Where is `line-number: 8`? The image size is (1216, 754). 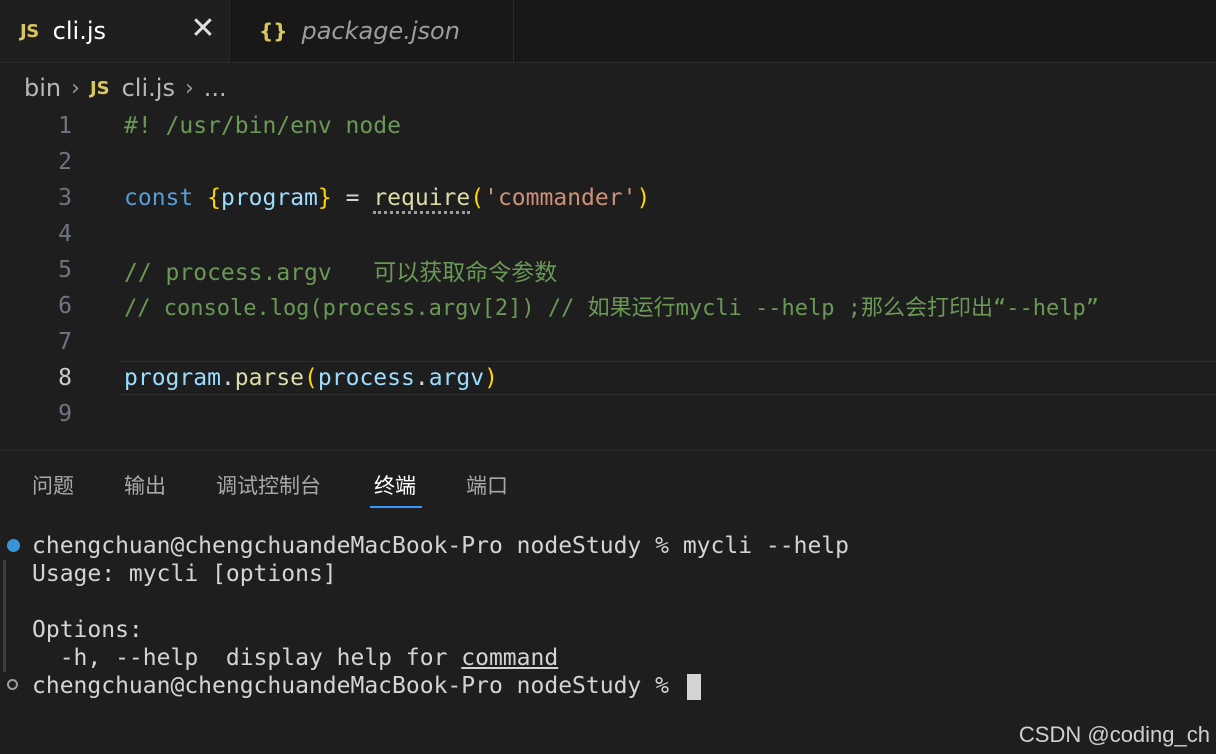
line-number: 8 is located at coordinates (65, 378).